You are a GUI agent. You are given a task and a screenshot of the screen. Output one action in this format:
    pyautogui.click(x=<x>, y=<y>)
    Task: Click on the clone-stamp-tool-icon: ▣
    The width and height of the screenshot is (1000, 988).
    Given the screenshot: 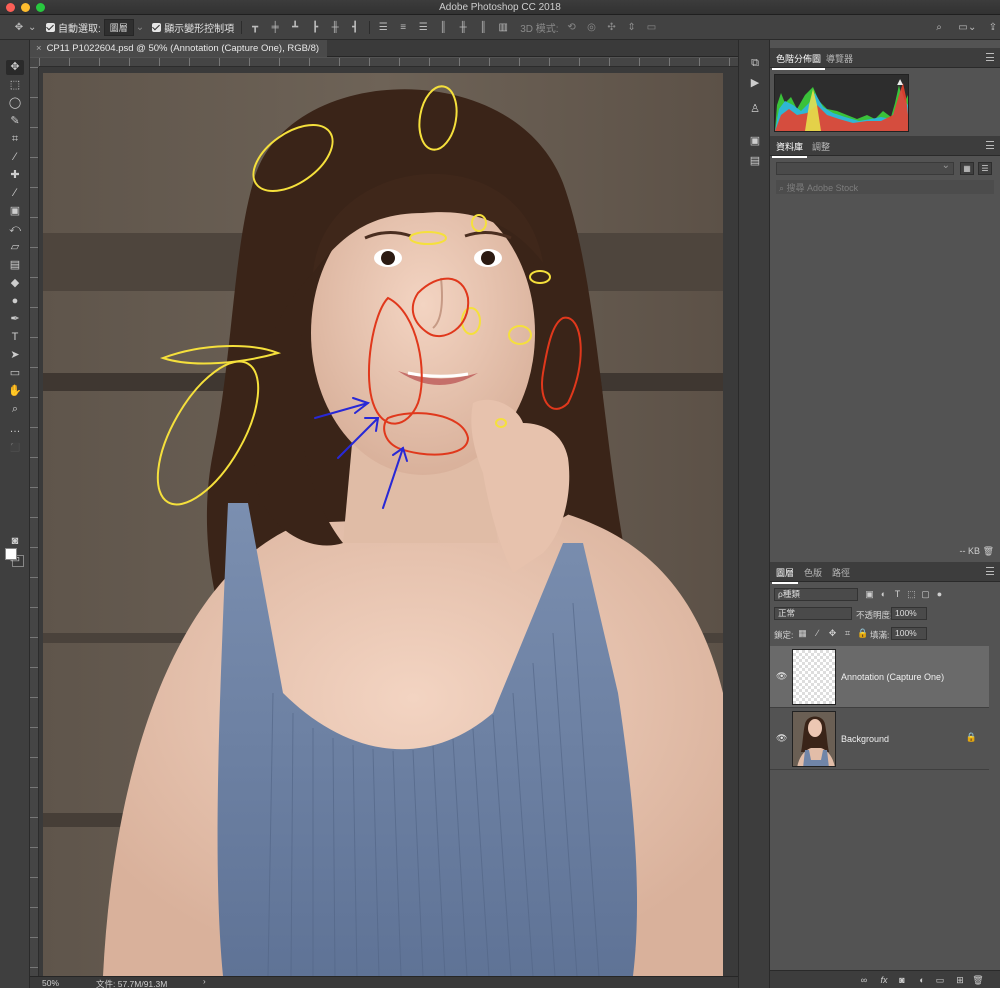 What is the action you would take?
    pyautogui.click(x=15, y=211)
    